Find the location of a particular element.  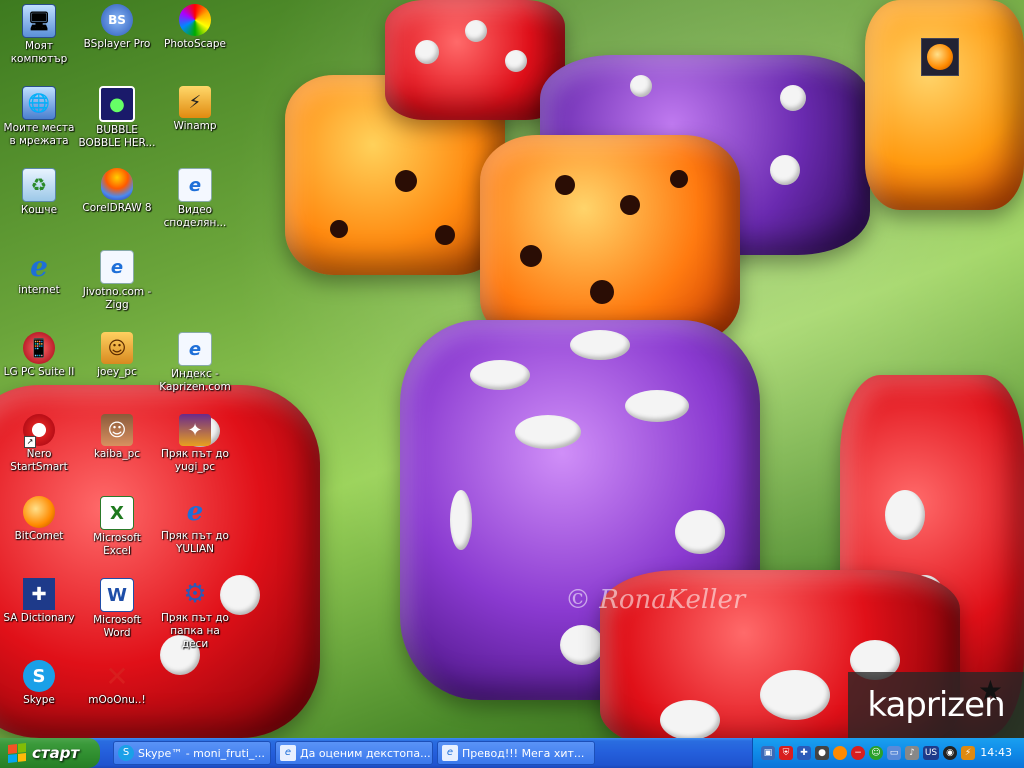

desktop-icon-skype: S Skype is located at coordinates (39, 683).